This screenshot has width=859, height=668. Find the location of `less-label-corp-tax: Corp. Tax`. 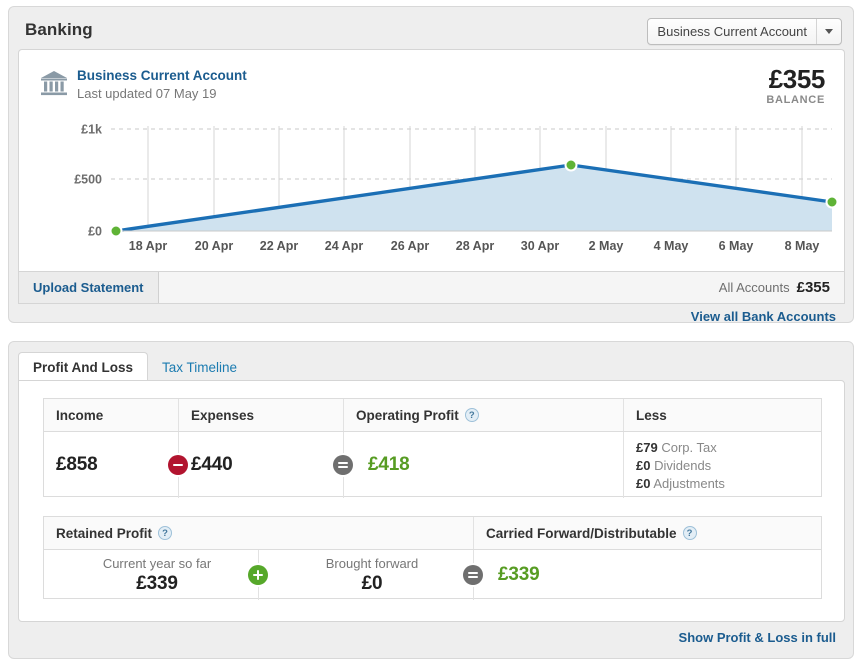

less-label-corp-tax: Corp. Tax is located at coordinates (689, 447).